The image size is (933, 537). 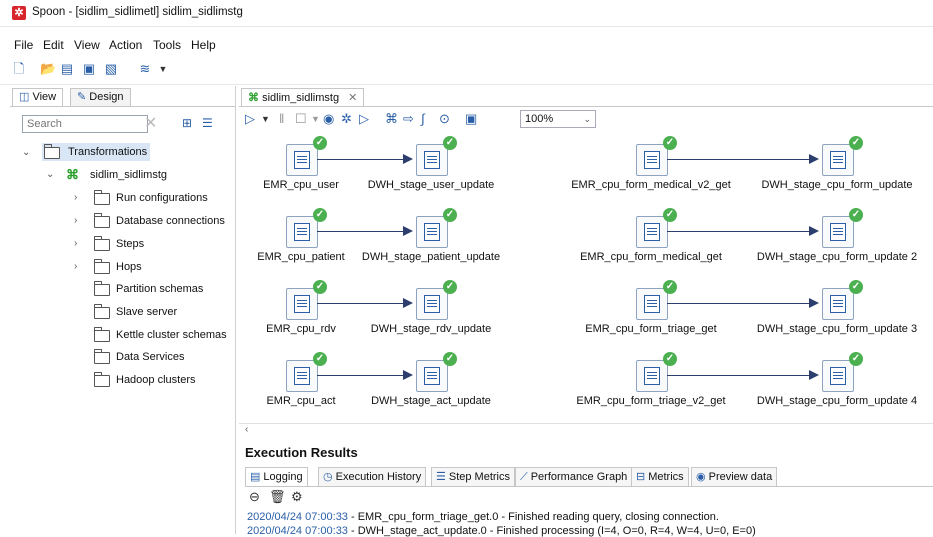 What do you see at coordinates (203, 45) in the screenshot?
I see `menu-help: Help` at bounding box center [203, 45].